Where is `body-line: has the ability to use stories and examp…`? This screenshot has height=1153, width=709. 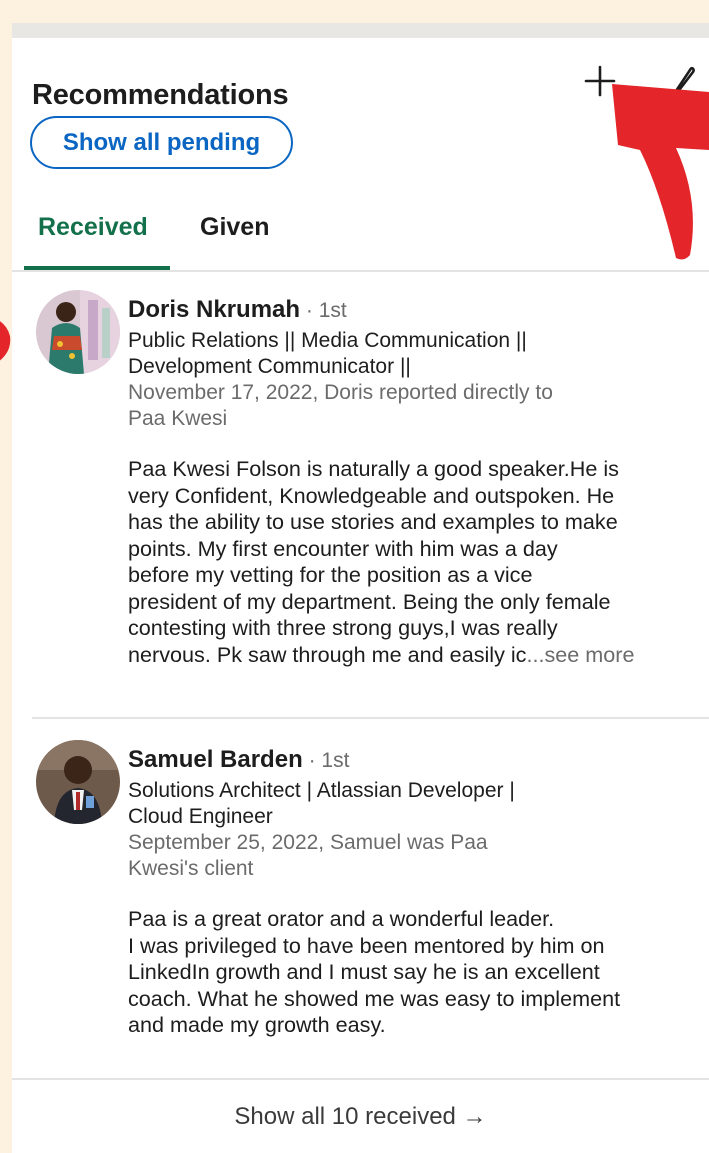 body-line: has the ability to use stories and examp… is located at coordinates (373, 521).